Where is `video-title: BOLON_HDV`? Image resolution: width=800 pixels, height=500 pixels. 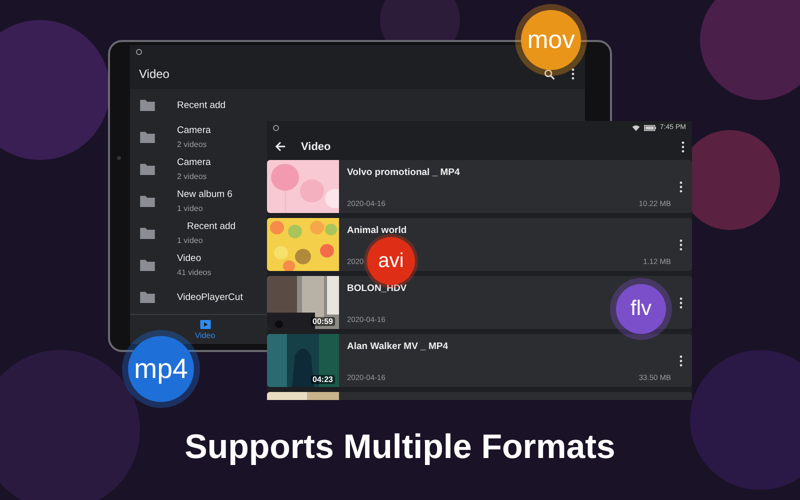 video-title: BOLON_HDV is located at coordinates (377, 288).